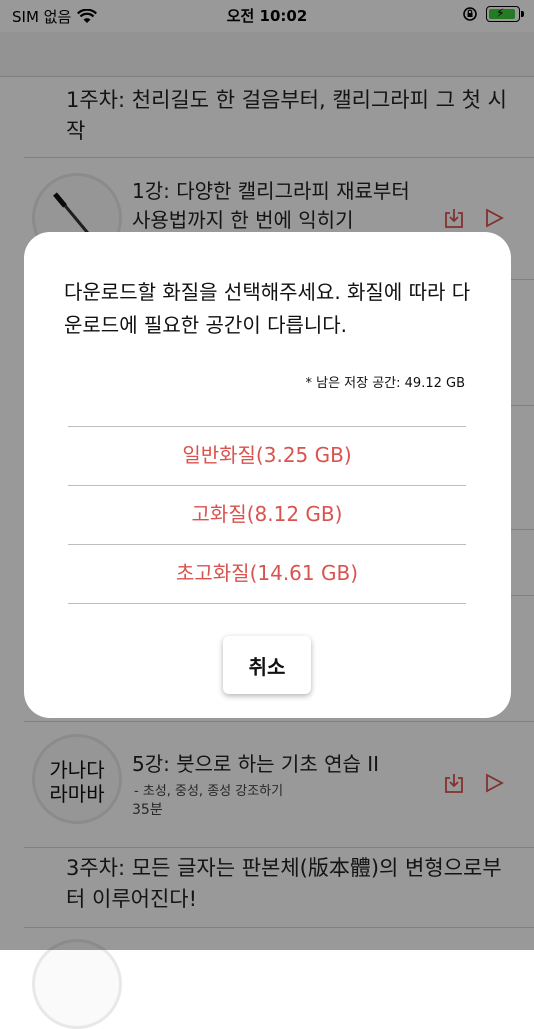  I want to click on quality-option-high: 고화질(8.12 GB), so click(267, 514).